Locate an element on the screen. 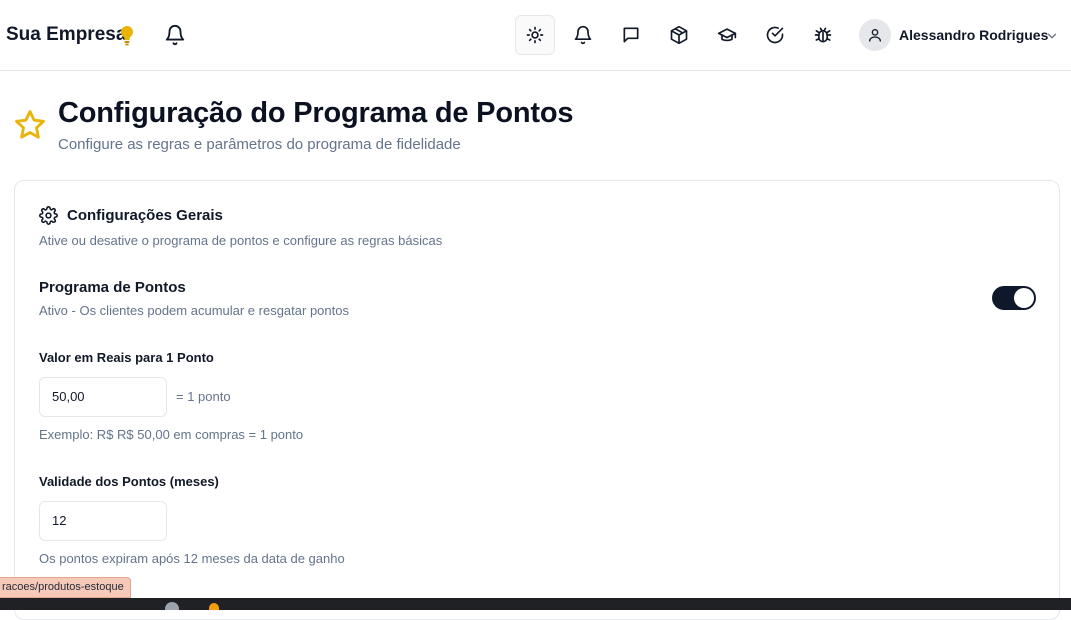 This screenshot has width=1071, height=620. value-suffix: = 1 ponto is located at coordinates (203, 396).